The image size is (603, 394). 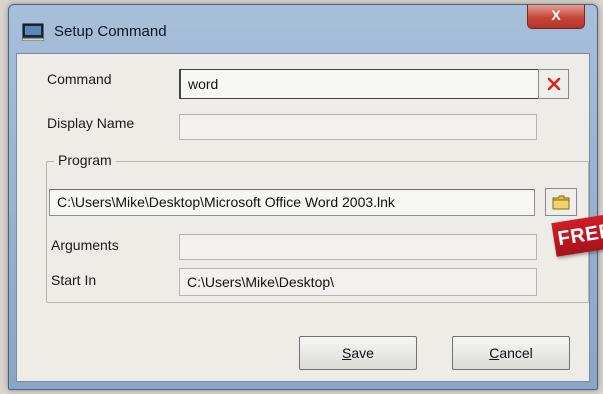 What do you see at coordinates (85, 160) in the screenshot?
I see `program-group-label: Program` at bounding box center [85, 160].